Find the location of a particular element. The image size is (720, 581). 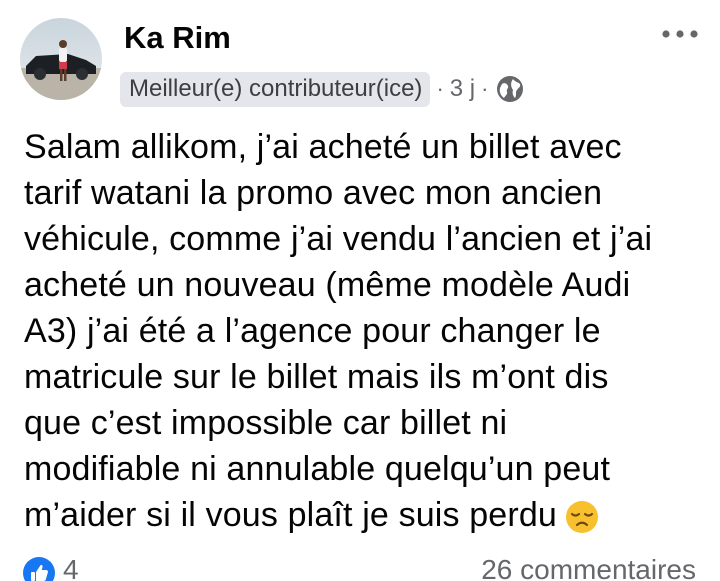

post-text-line: que c’est impossible car billet ni is located at coordinates (266, 423).